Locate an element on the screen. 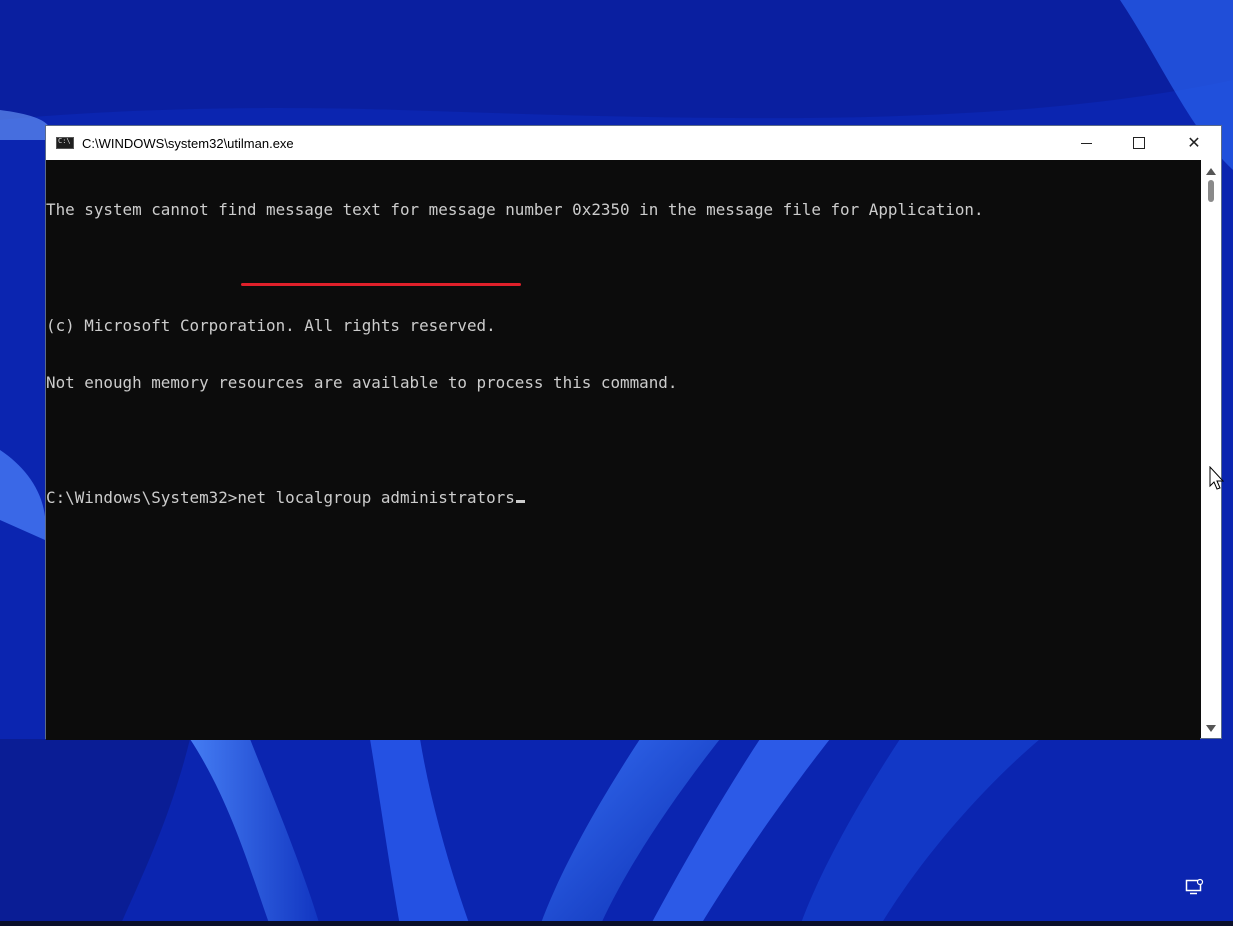  minimize-button is located at coordinates (1086, 143).